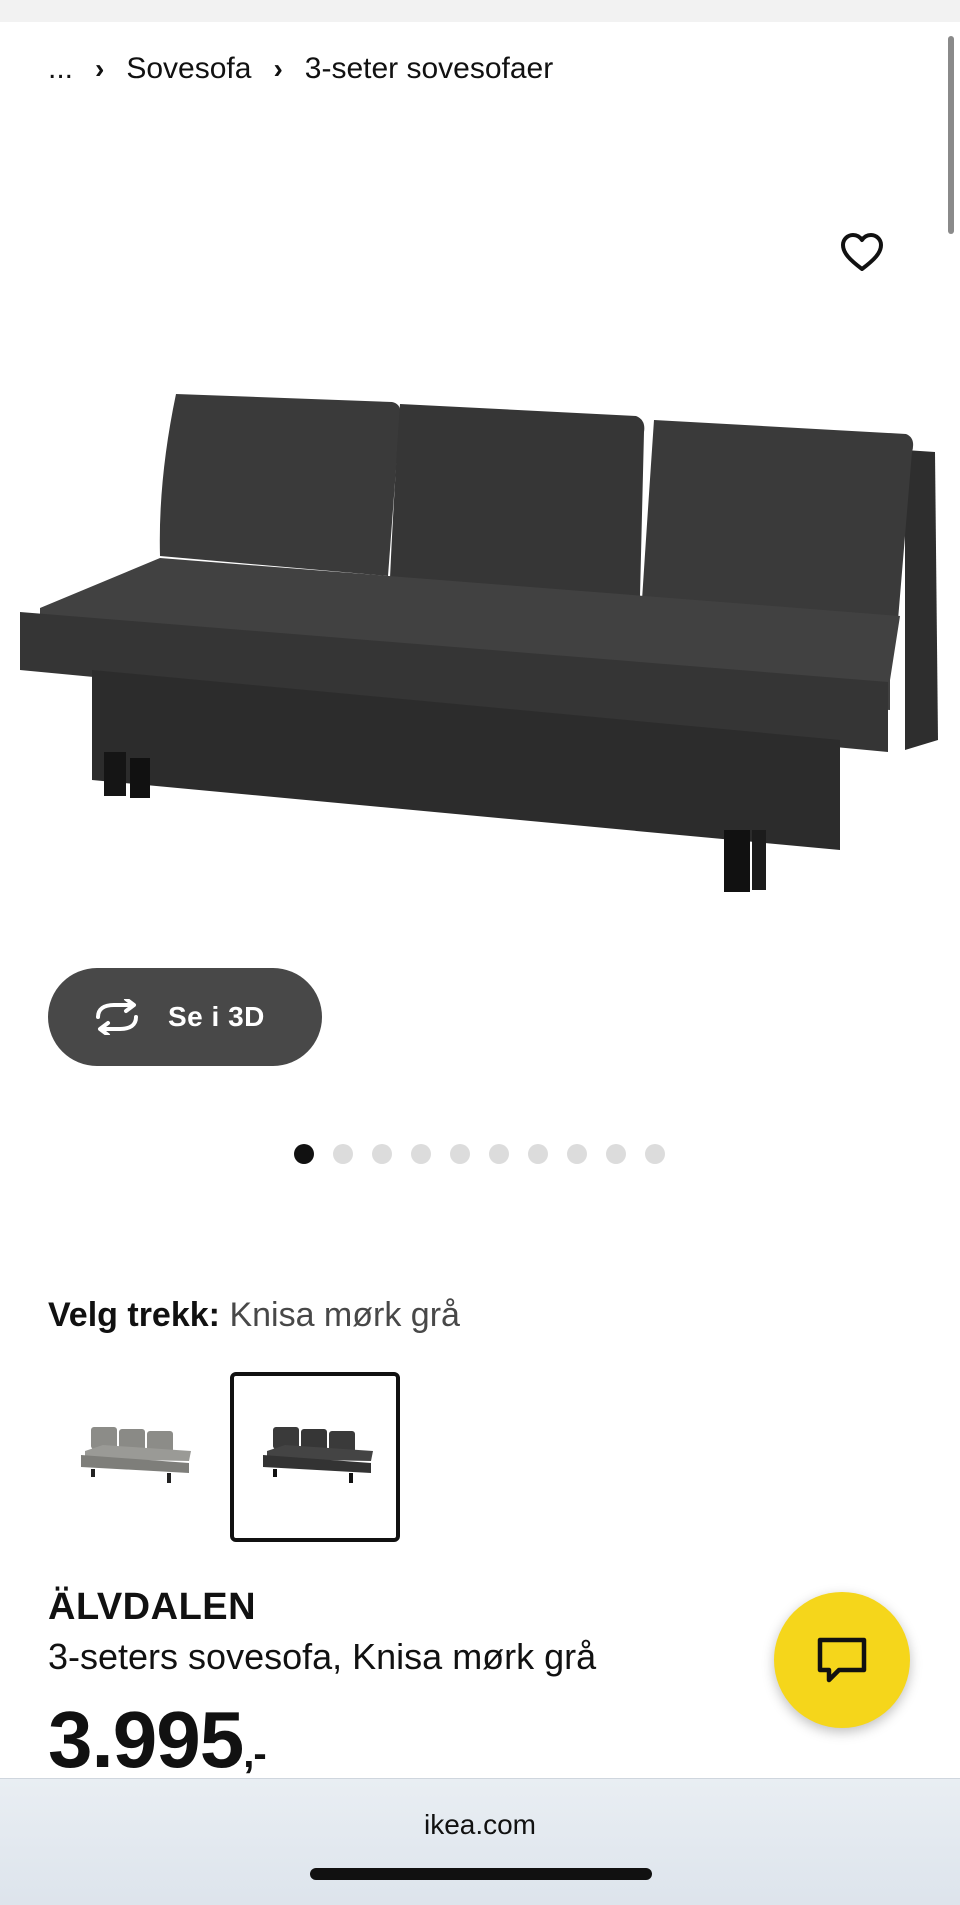 This screenshot has width=960, height=1905. What do you see at coordinates (136, 1455) in the screenshot?
I see `light-grey-sofa-thumbnail` at bounding box center [136, 1455].